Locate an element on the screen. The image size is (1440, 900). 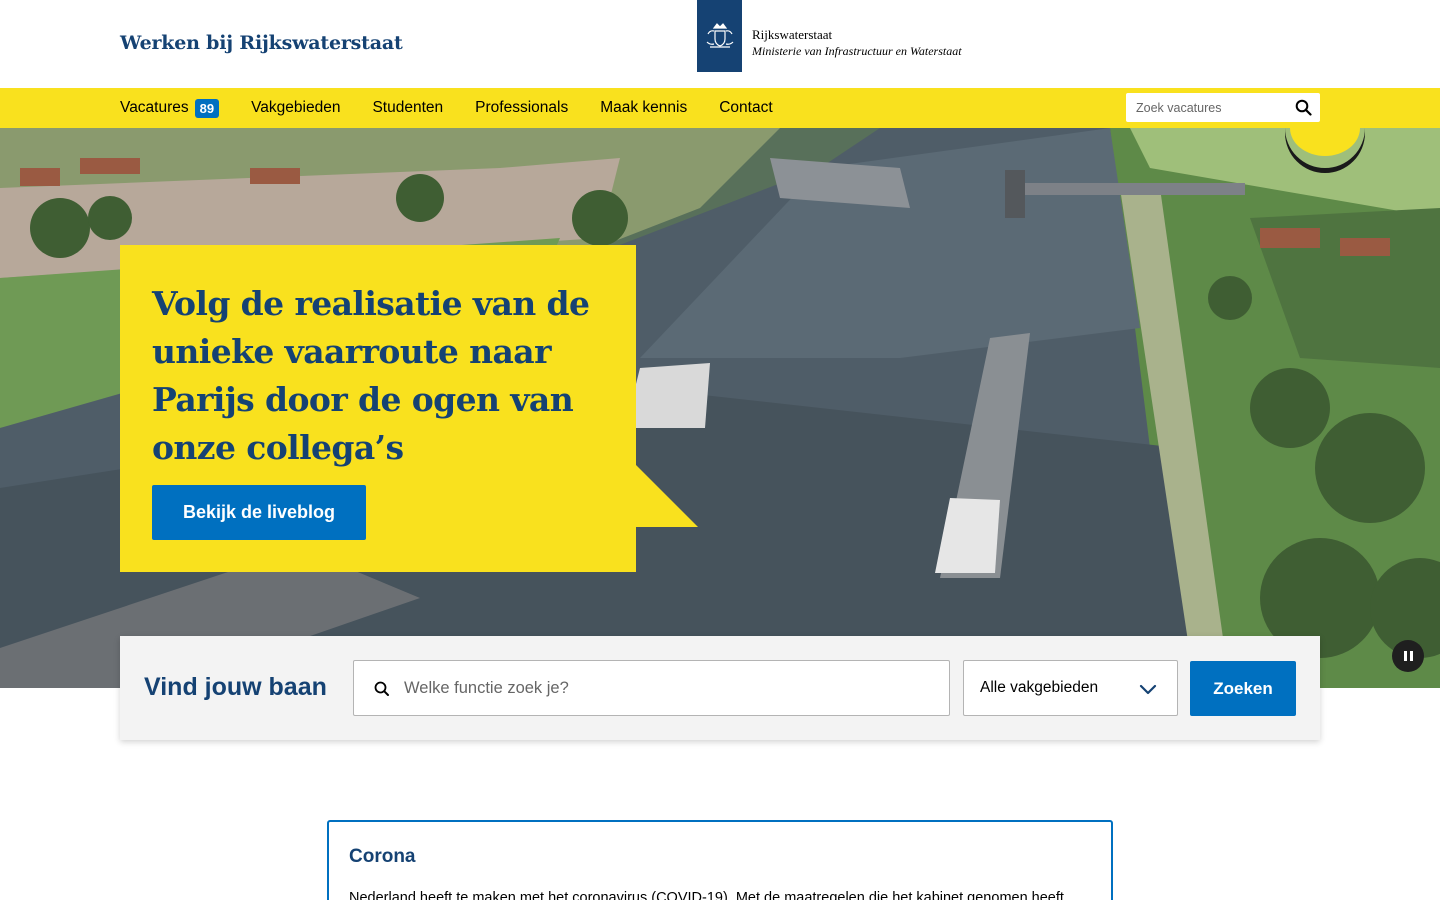
nav-item-vacatures: Vacatures 89 is located at coordinates (170, 108).